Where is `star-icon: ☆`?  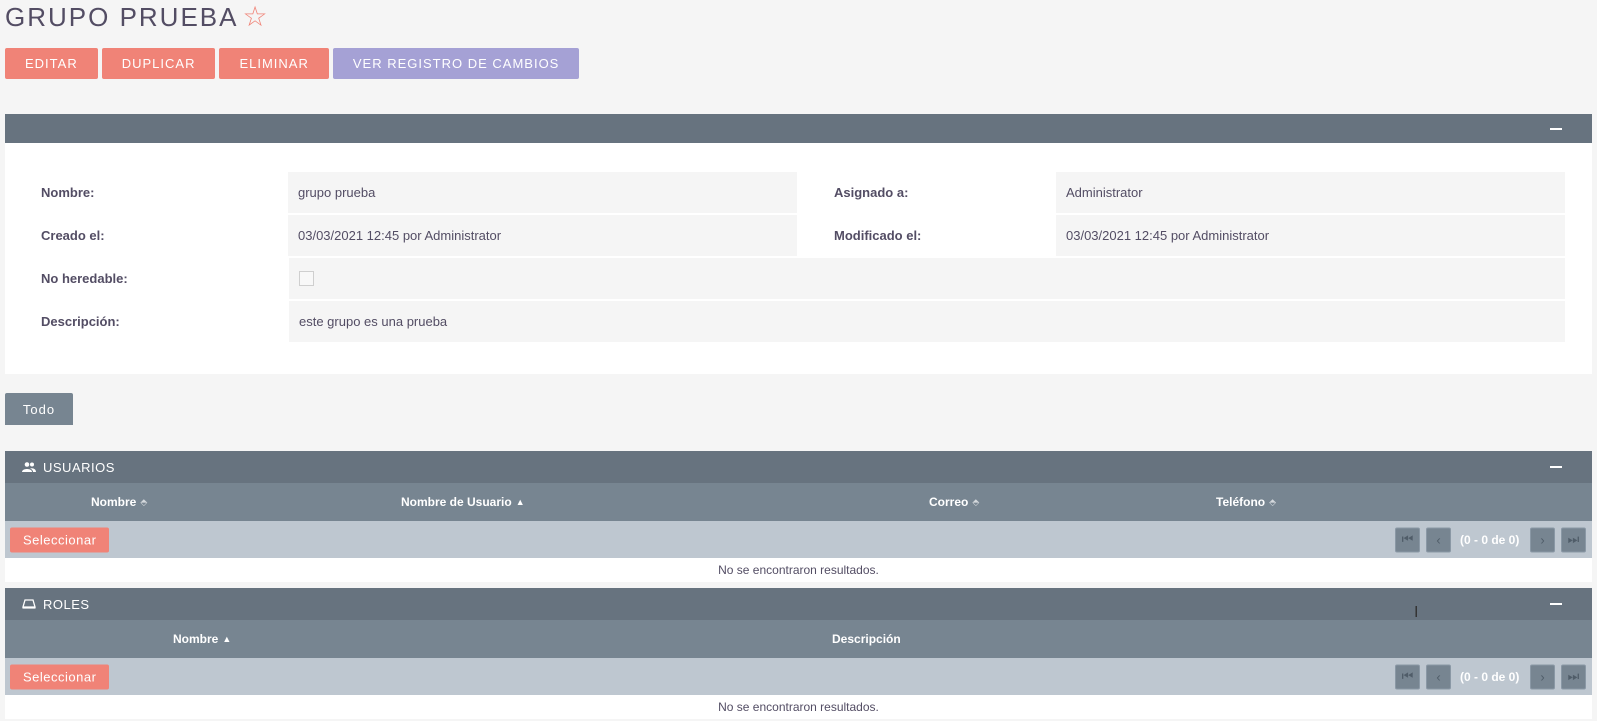 star-icon: ☆ is located at coordinates (255, 17).